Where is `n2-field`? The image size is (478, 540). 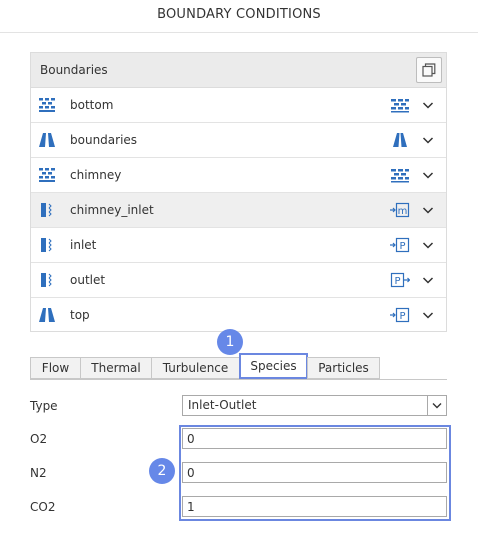 n2-field is located at coordinates (314, 472).